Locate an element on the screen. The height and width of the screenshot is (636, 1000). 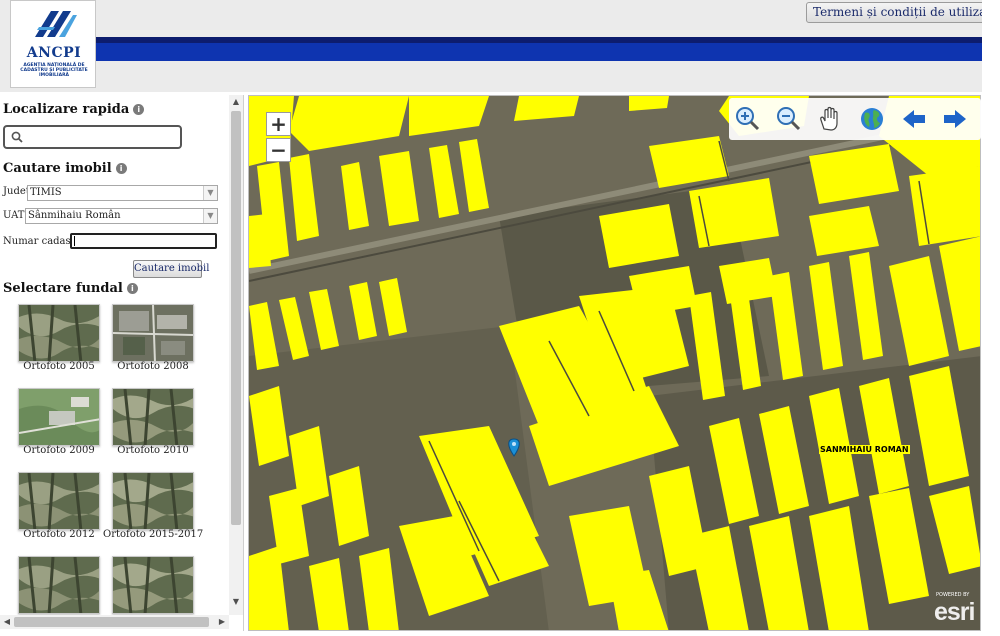
basemap-thumbnail-ortofoto-2012 is located at coordinates (59, 501).